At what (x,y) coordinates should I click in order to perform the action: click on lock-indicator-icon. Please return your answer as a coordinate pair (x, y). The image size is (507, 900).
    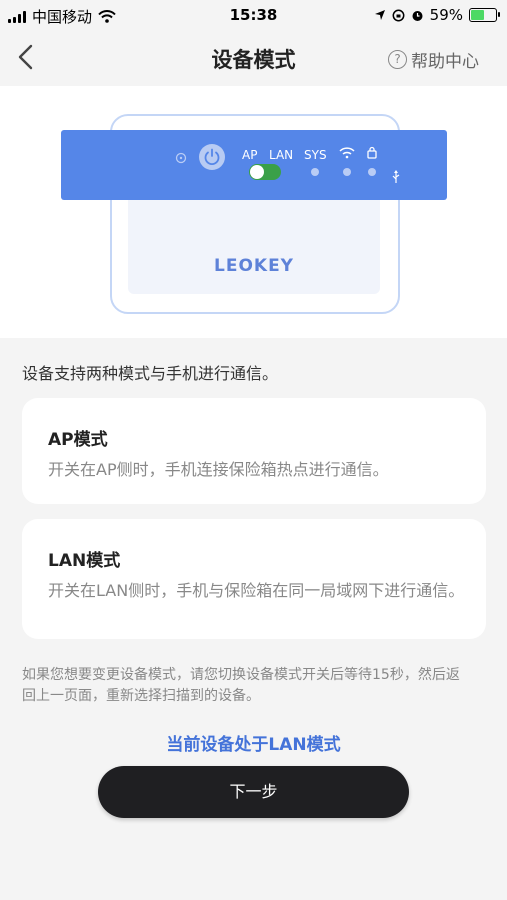
    Looking at the image, I should click on (372, 152).